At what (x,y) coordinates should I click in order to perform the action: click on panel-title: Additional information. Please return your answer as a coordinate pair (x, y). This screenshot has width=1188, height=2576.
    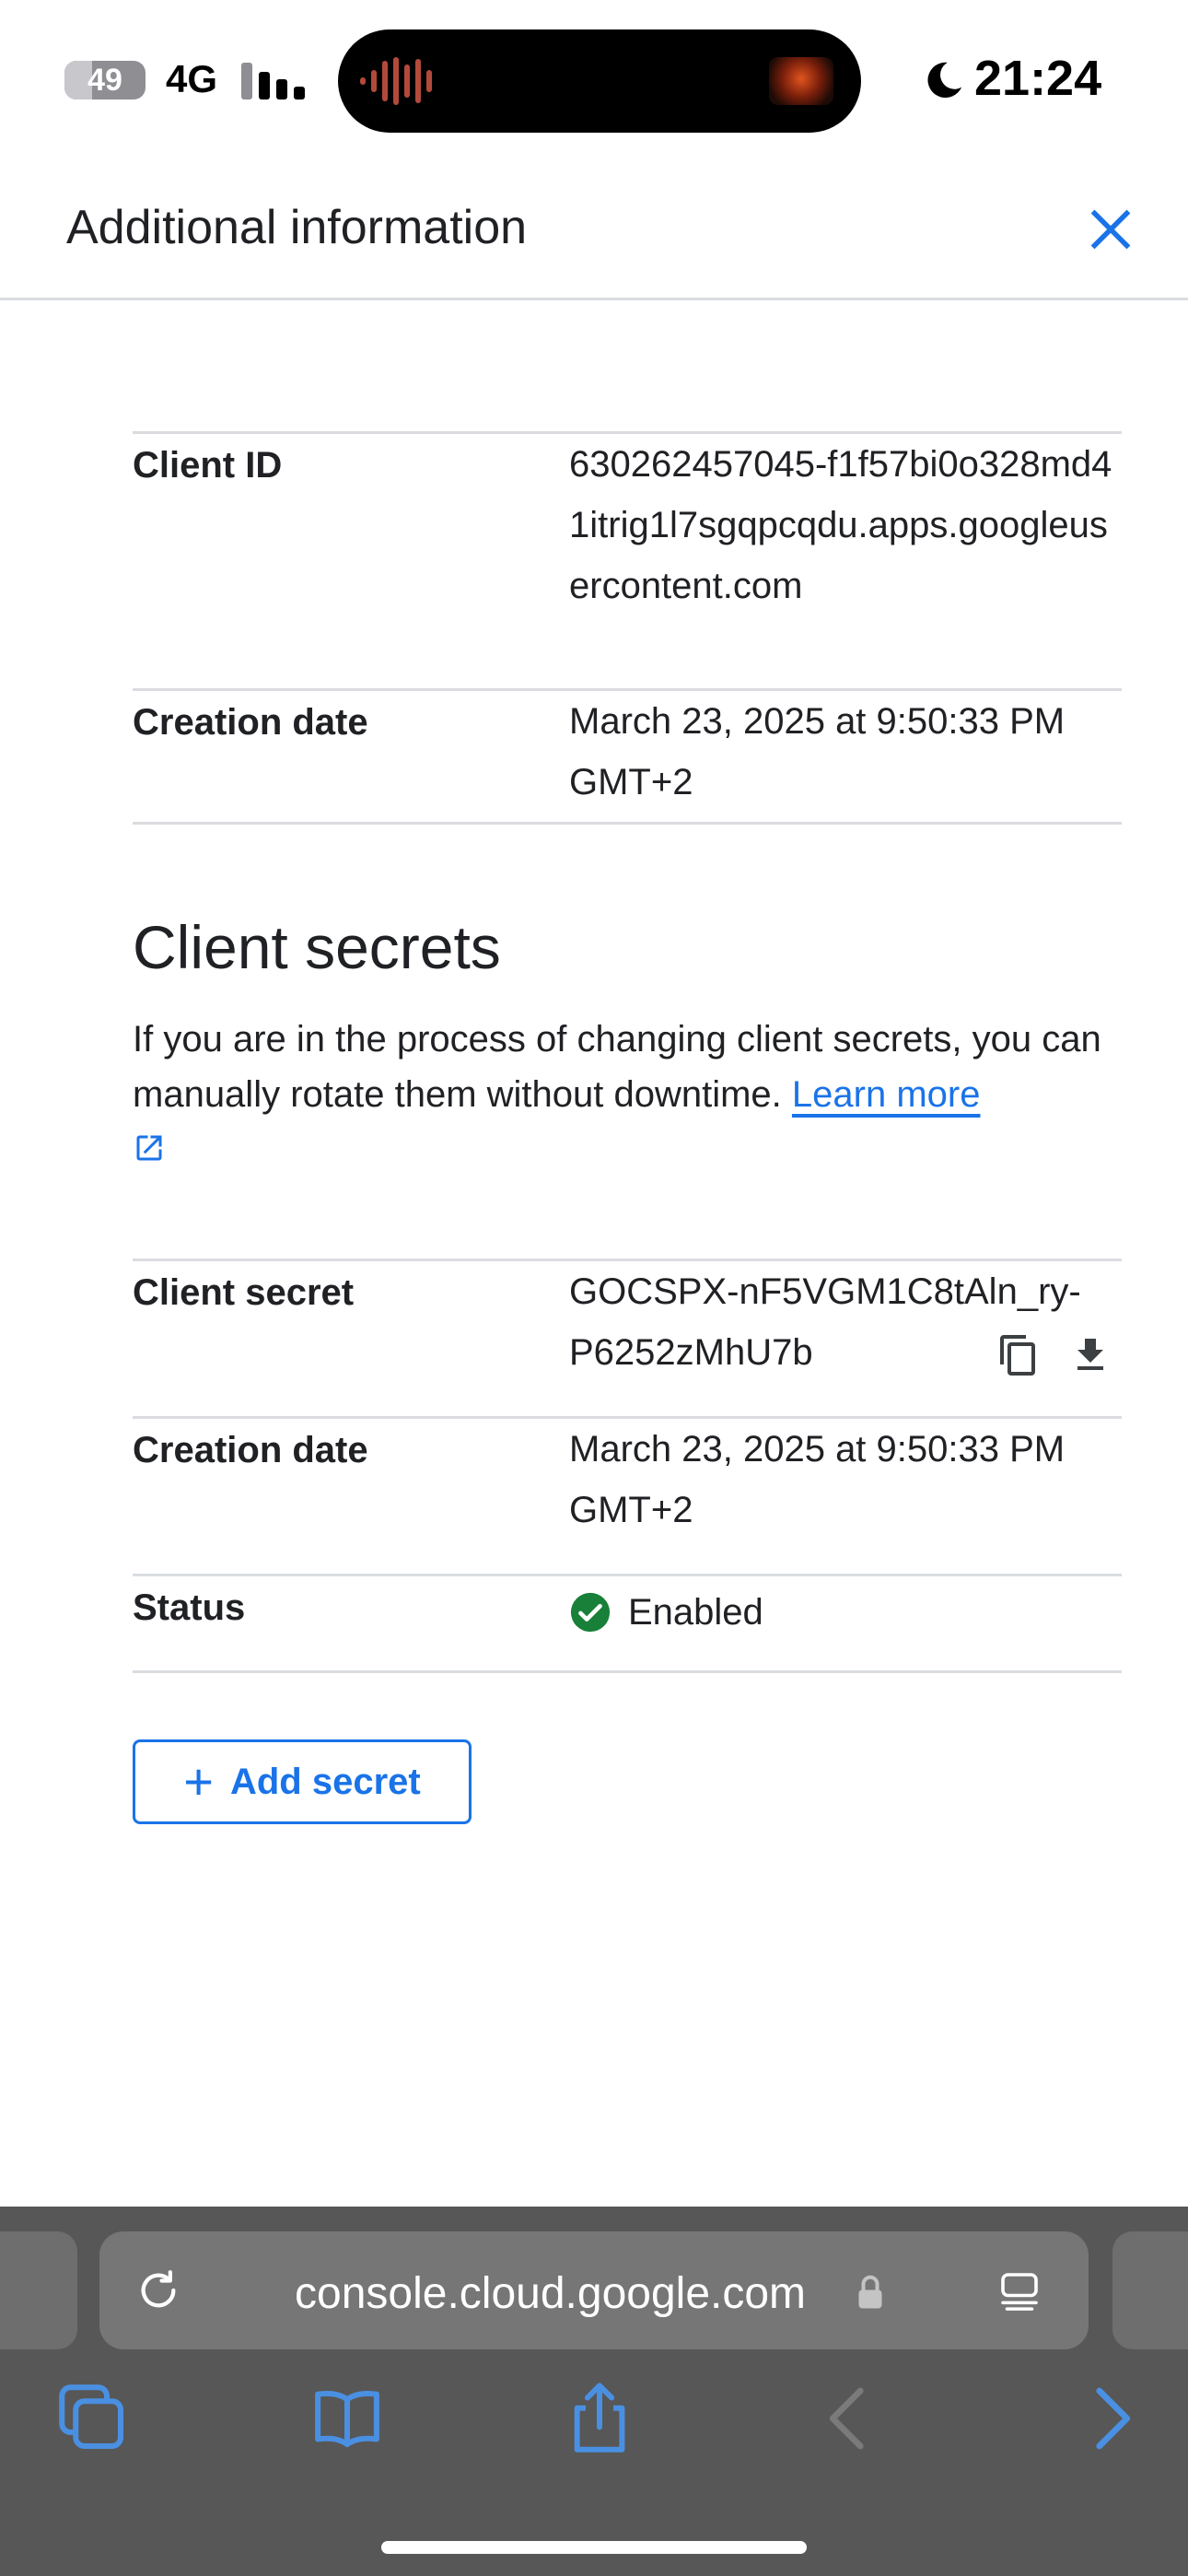
    Looking at the image, I should click on (297, 227).